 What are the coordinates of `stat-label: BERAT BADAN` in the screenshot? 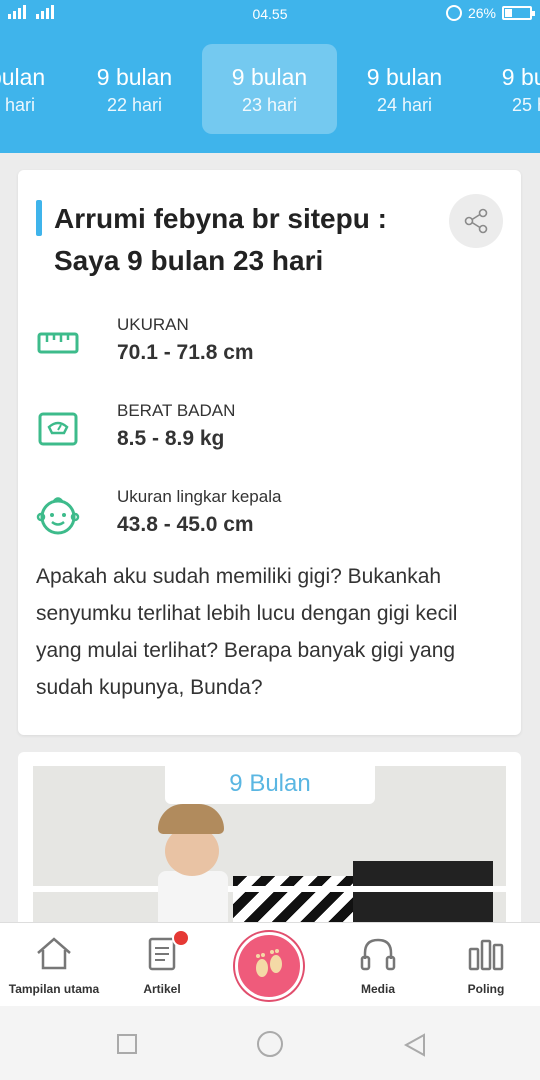 It's located at (176, 410).